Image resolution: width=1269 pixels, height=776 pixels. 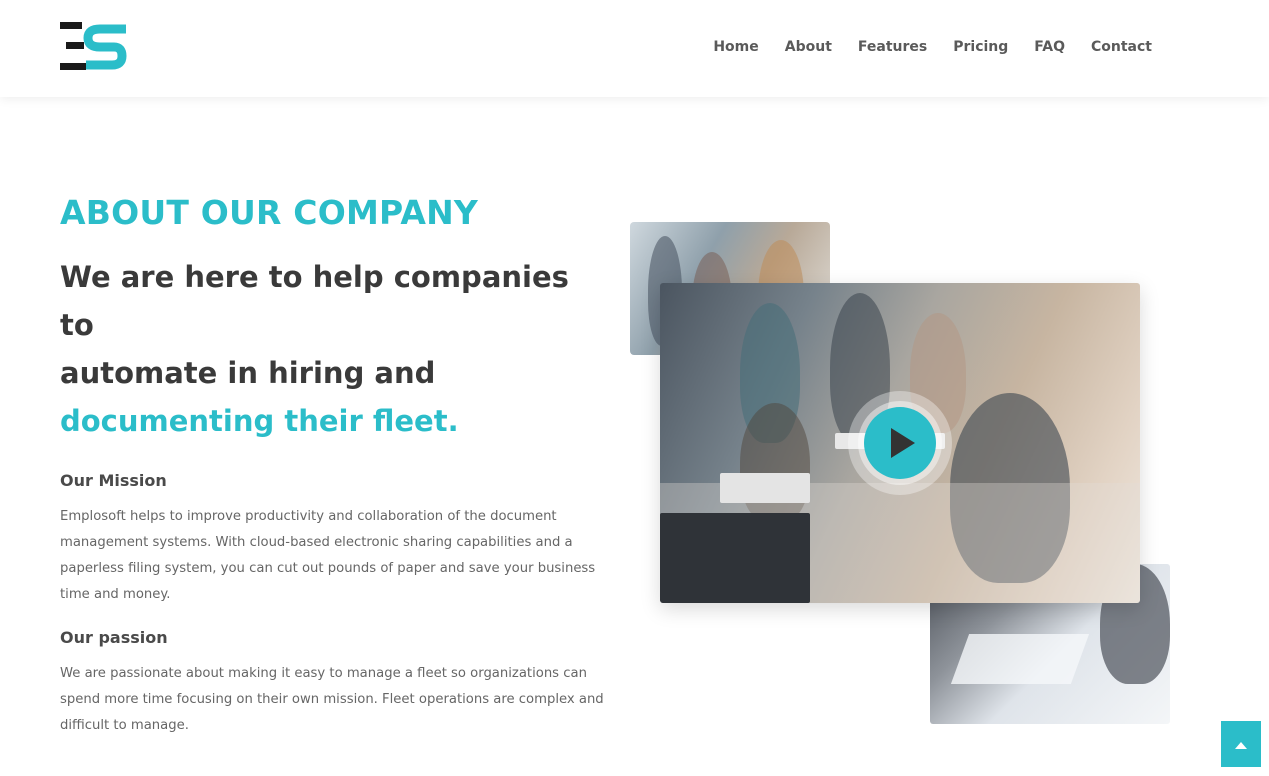 I want to click on play-icon, so click(x=903, y=443).